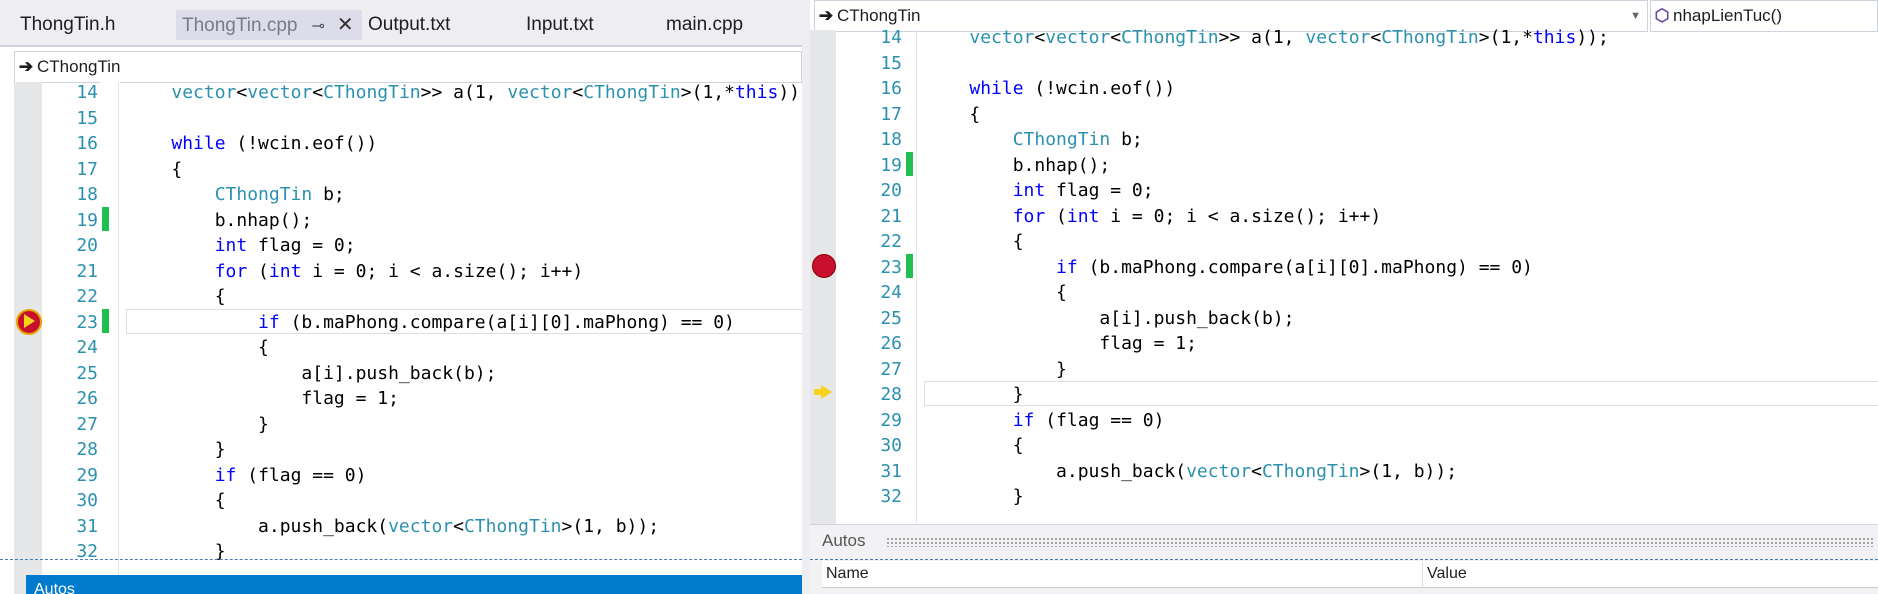 The height and width of the screenshot is (594, 1878). I want to click on line-number: 20, so click(87, 245).